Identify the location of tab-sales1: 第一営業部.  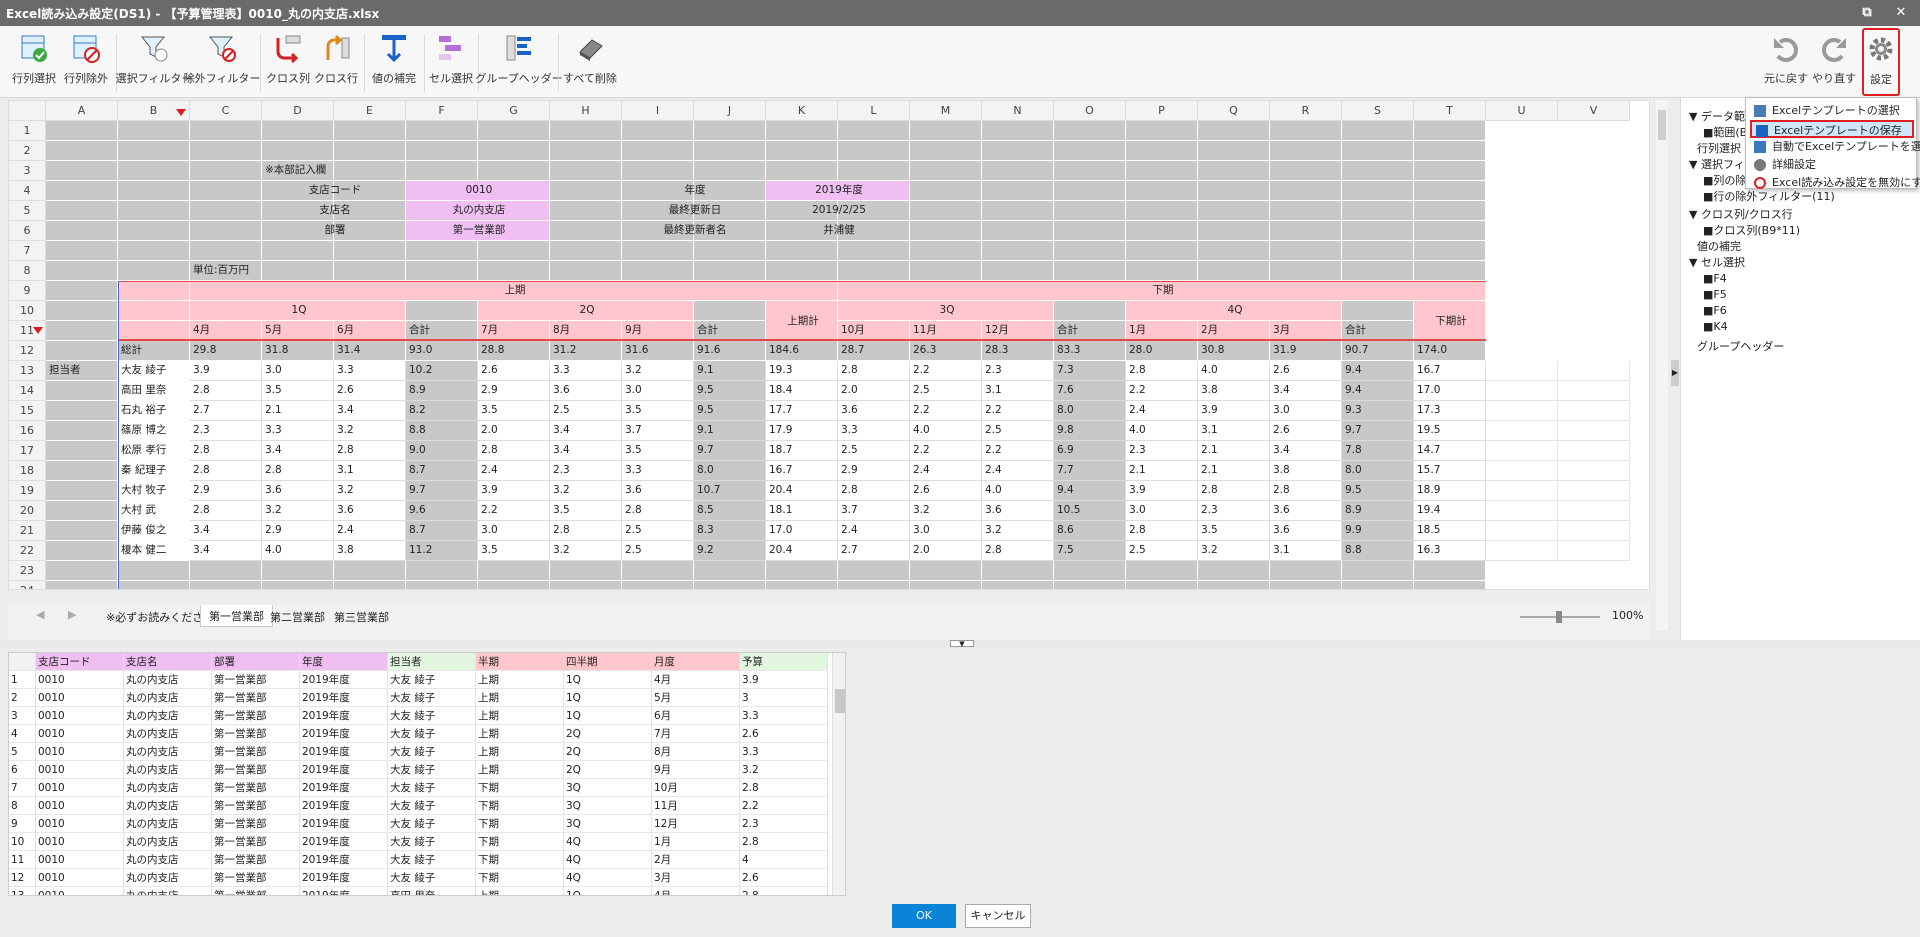
(236, 616).